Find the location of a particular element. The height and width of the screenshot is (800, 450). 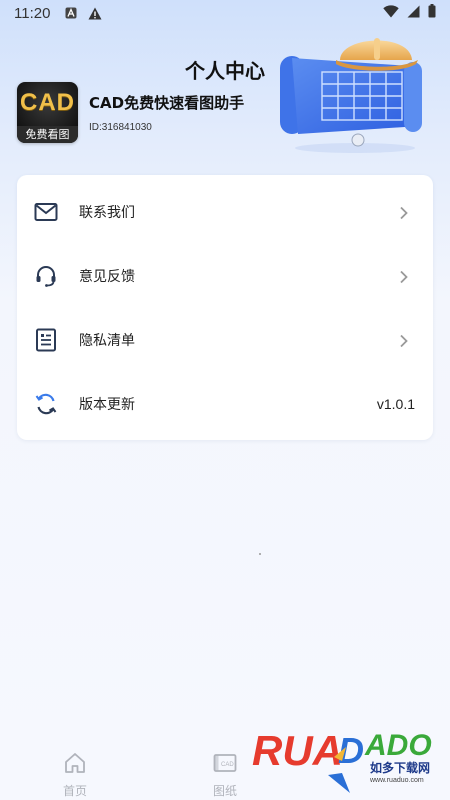

drawing-icon: CAD is located at coordinates (225, 763).